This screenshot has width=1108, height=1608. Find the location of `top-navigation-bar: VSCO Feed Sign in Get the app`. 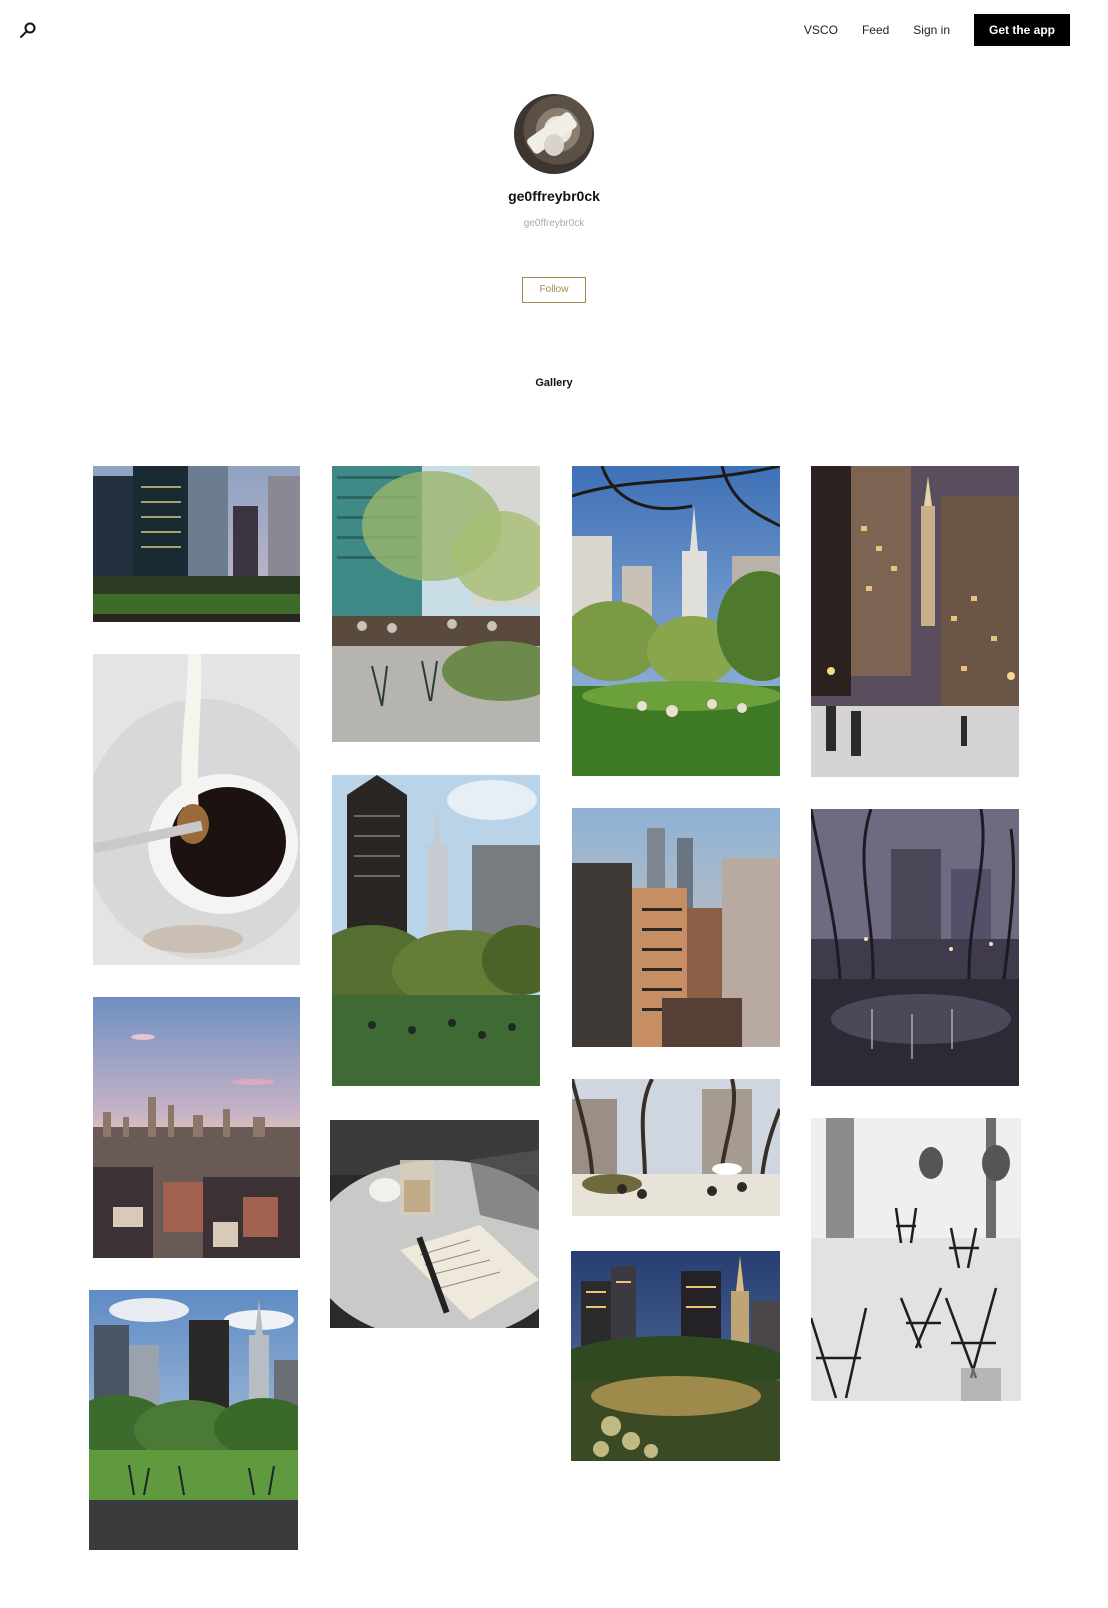

top-navigation-bar: VSCO Feed Sign in Get the app is located at coordinates (554, 30).